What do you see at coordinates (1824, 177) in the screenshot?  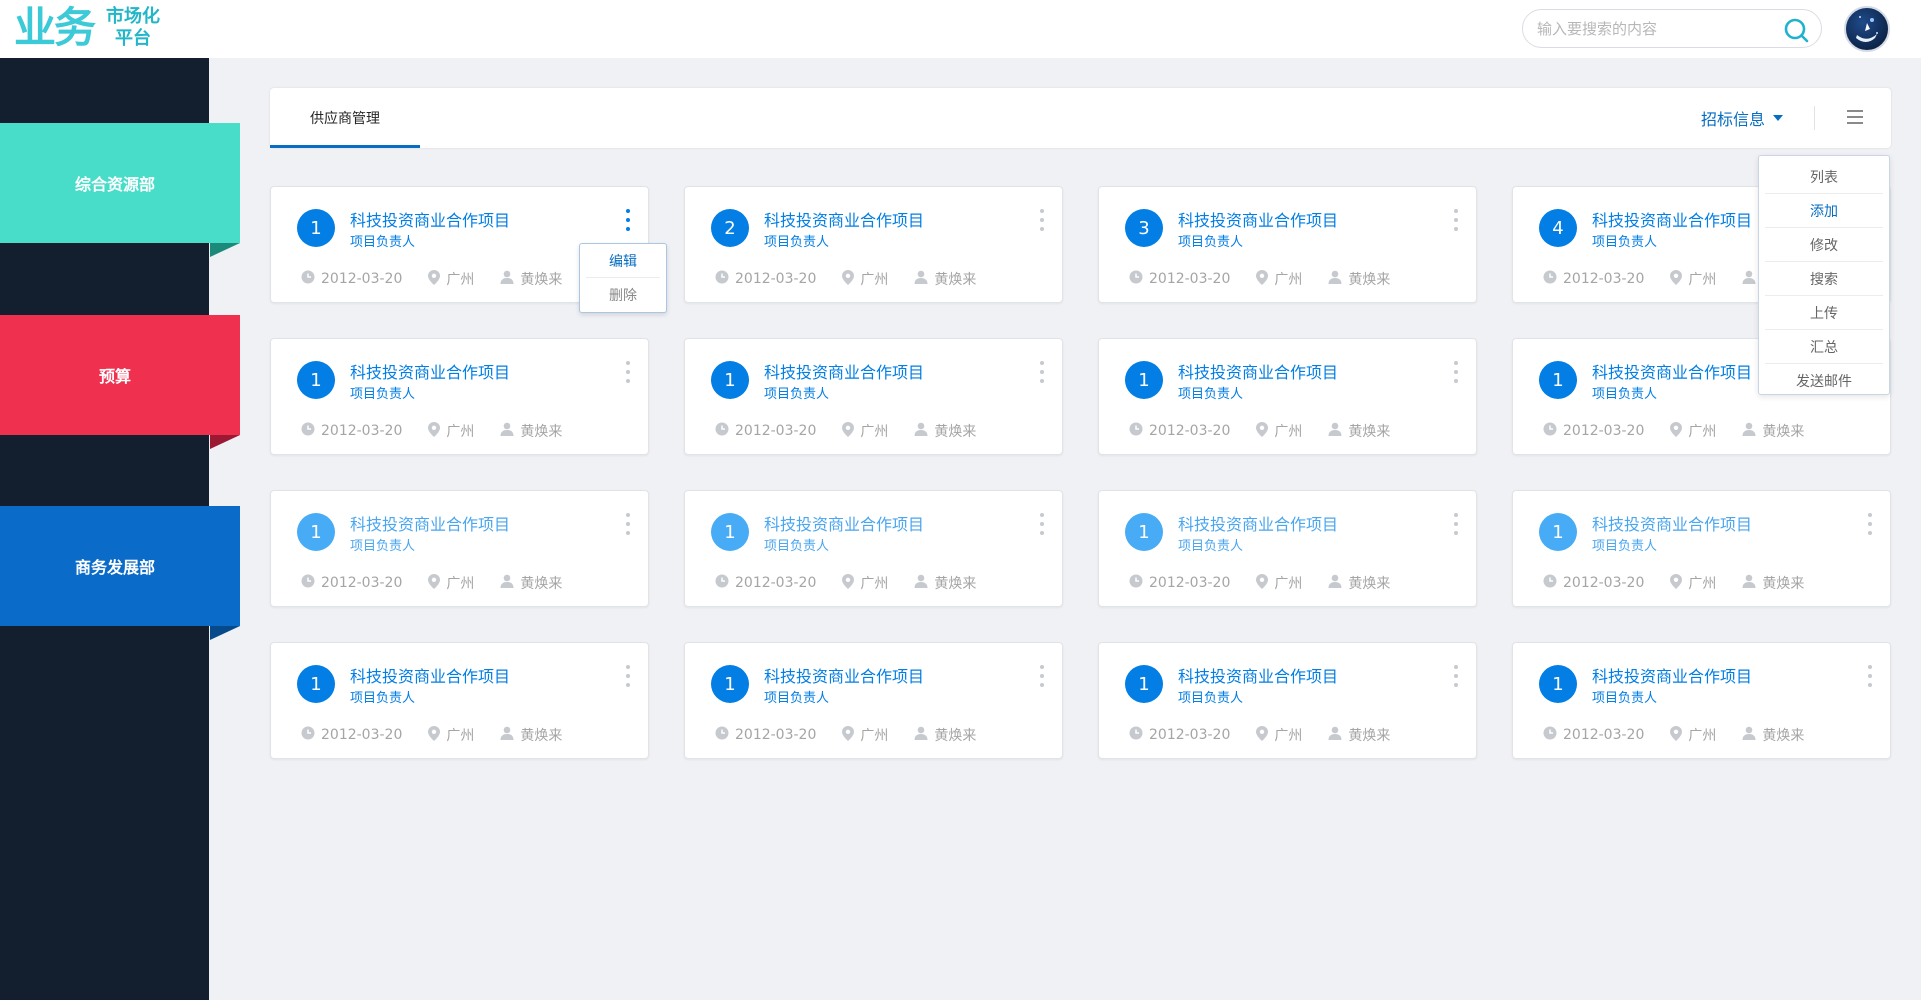 I see `menu-item-list: 列表` at bounding box center [1824, 177].